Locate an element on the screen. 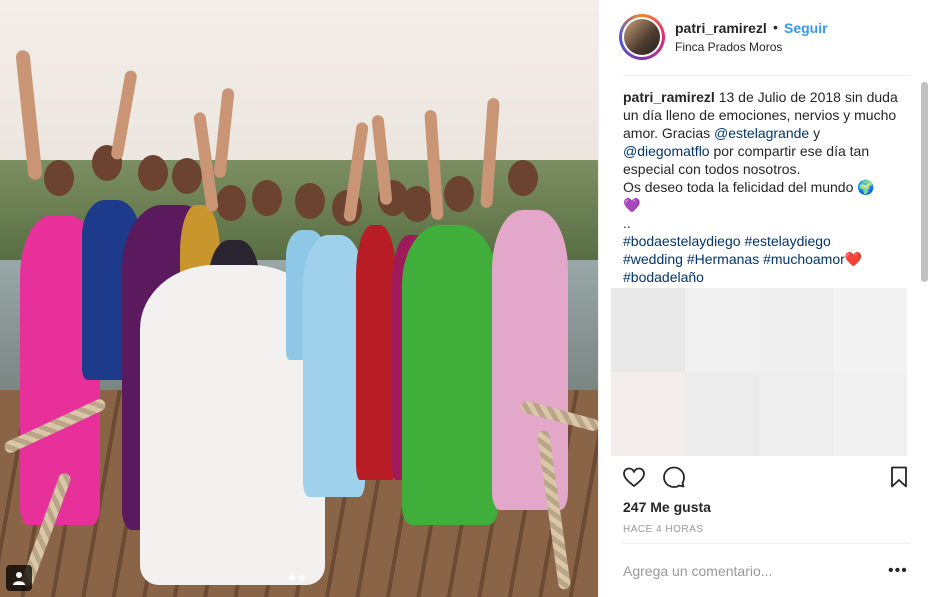  caption-dots: .. is located at coordinates (762, 223).